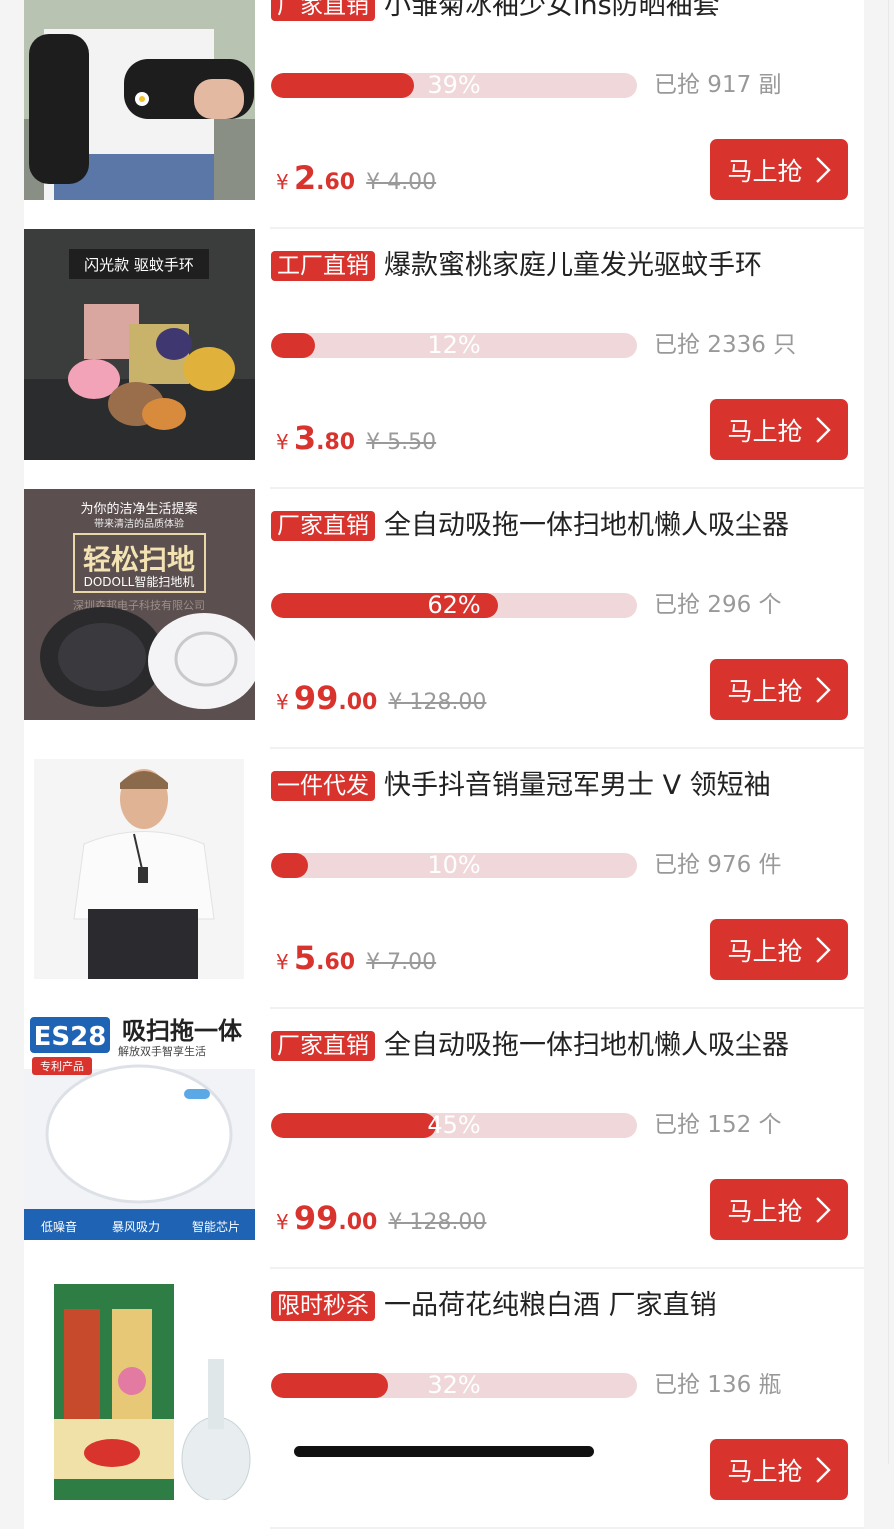 This screenshot has height=1529, width=894. I want to click on image-model: ES28, so click(70, 1037).